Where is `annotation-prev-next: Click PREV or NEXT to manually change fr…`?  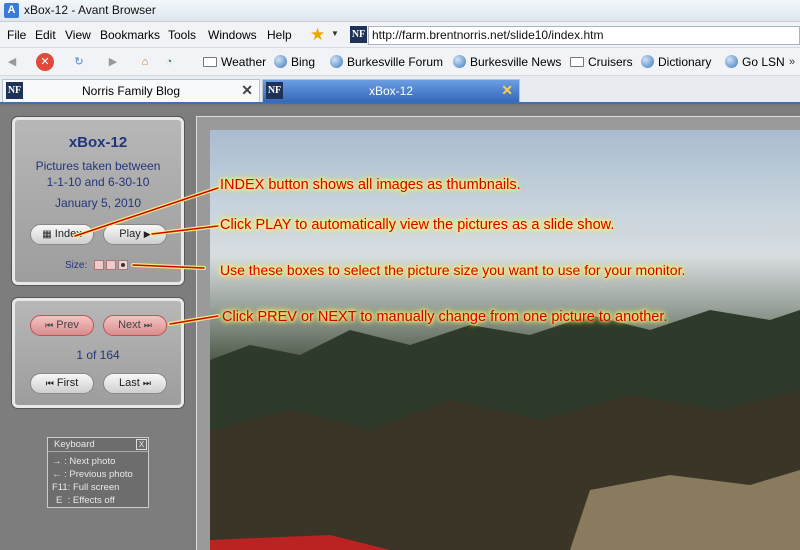
annotation-prev-next: Click PREV or NEXT to manually change fr… is located at coordinates (445, 317).